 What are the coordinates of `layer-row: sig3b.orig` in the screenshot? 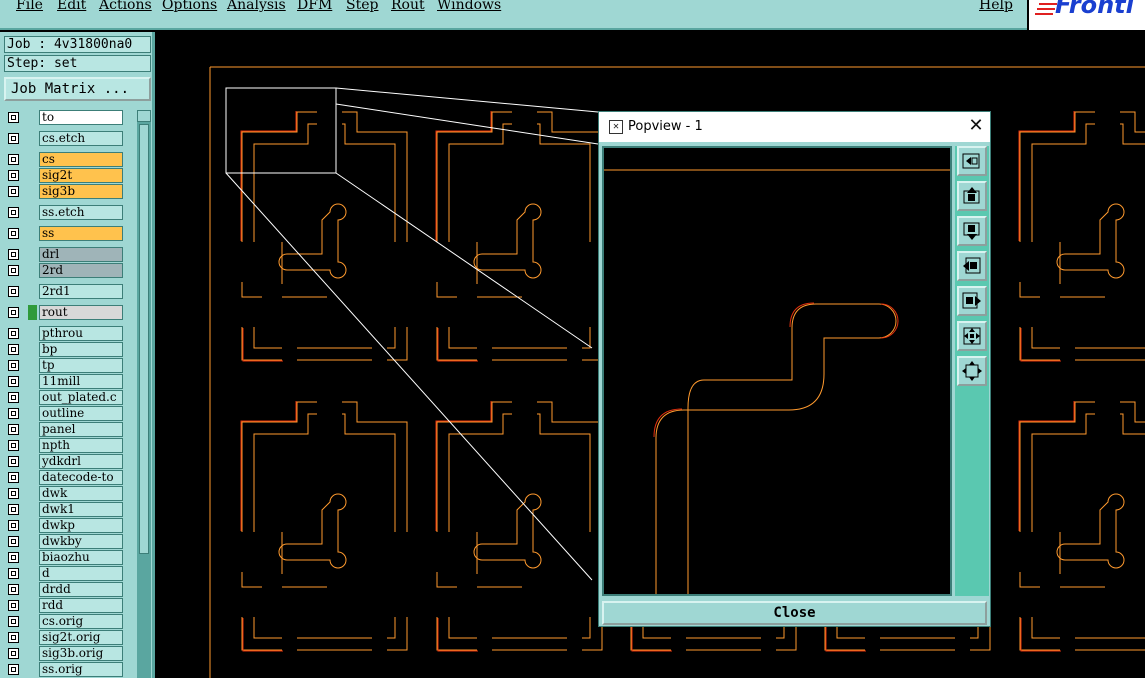 It's located at (66, 653).